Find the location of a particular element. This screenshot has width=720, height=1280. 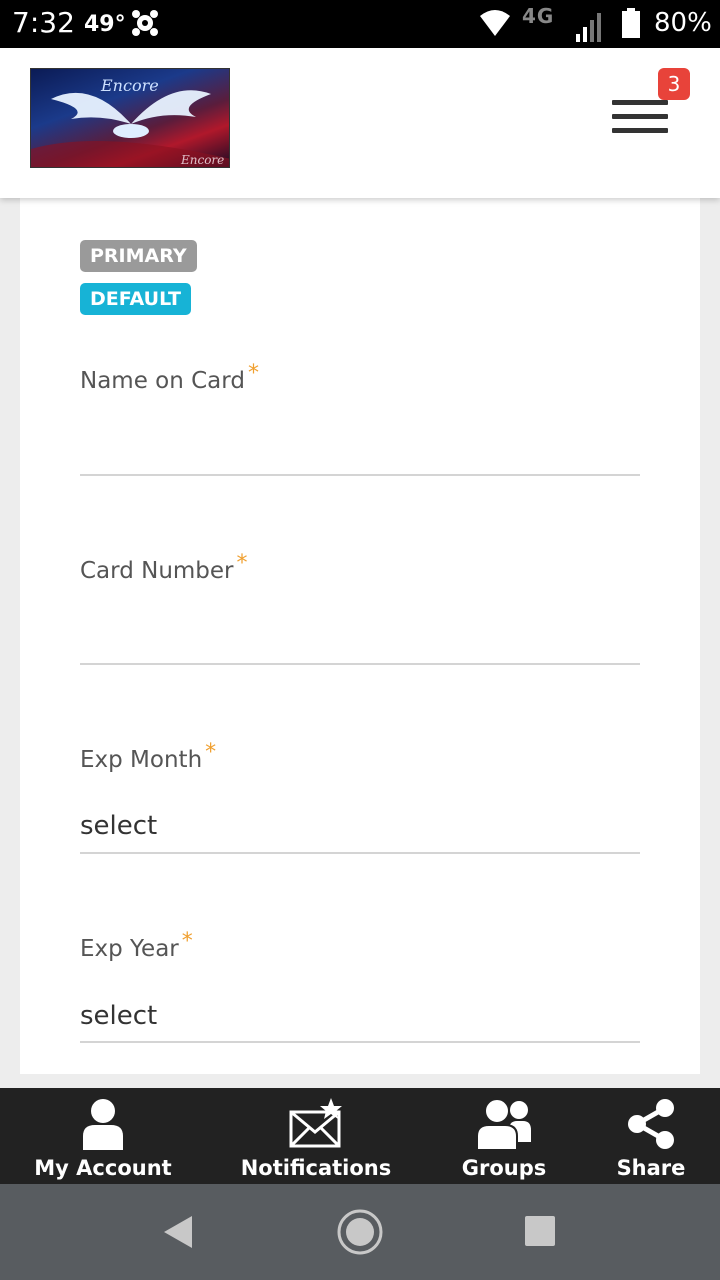

logo-wings-icon: Encore Encore is located at coordinates (130, 121).